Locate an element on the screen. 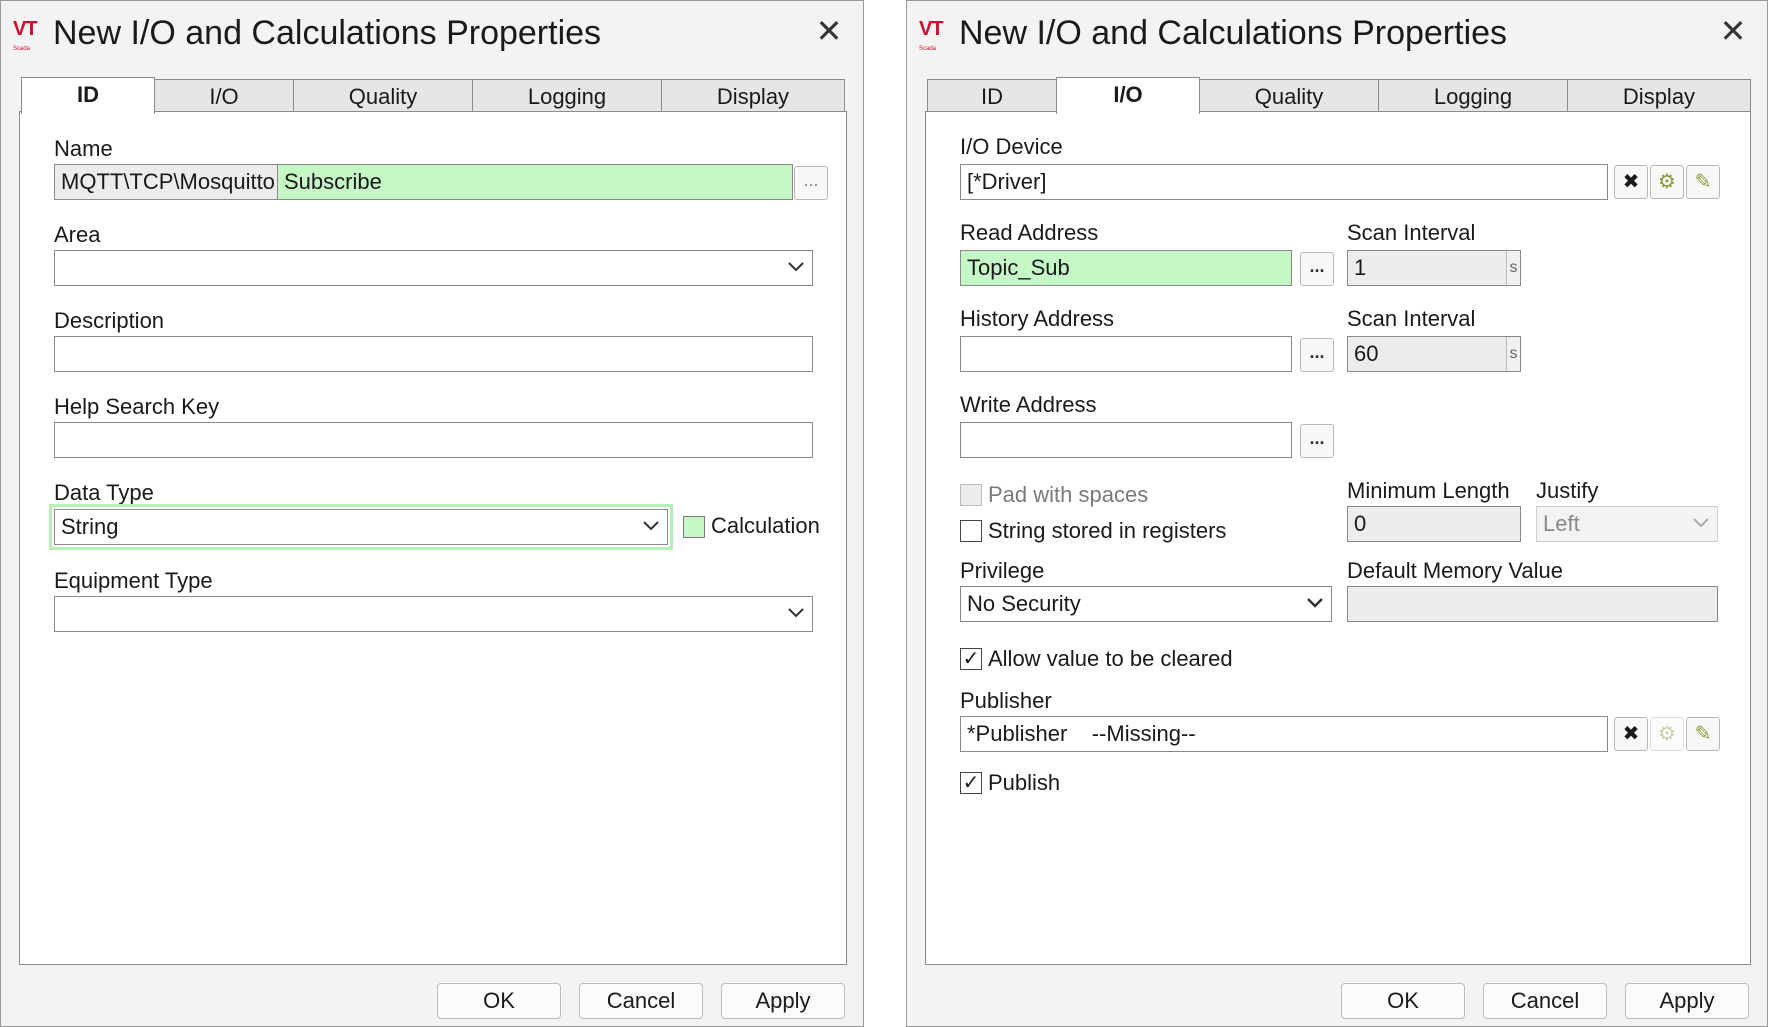  minimum-length-field: 0 is located at coordinates (1434, 524).